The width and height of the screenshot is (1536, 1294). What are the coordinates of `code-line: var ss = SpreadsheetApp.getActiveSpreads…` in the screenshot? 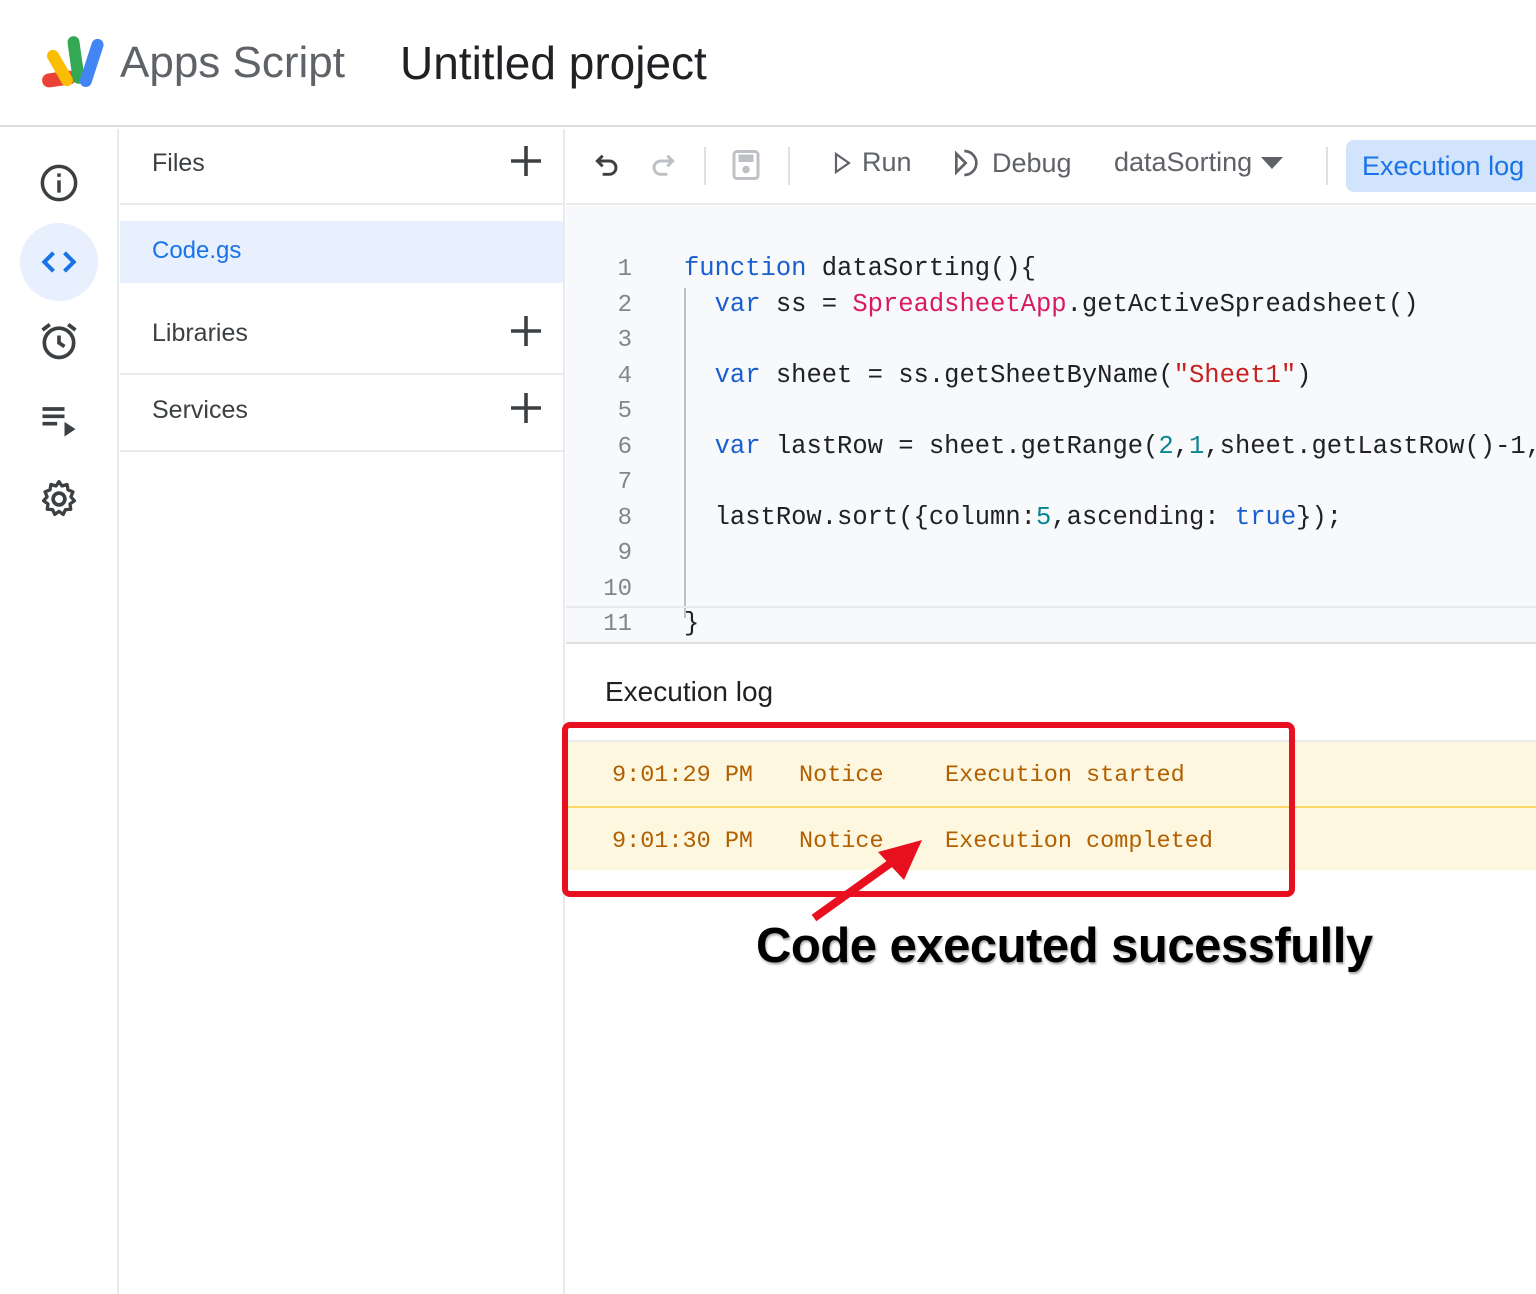 It's located at (1051, 304).